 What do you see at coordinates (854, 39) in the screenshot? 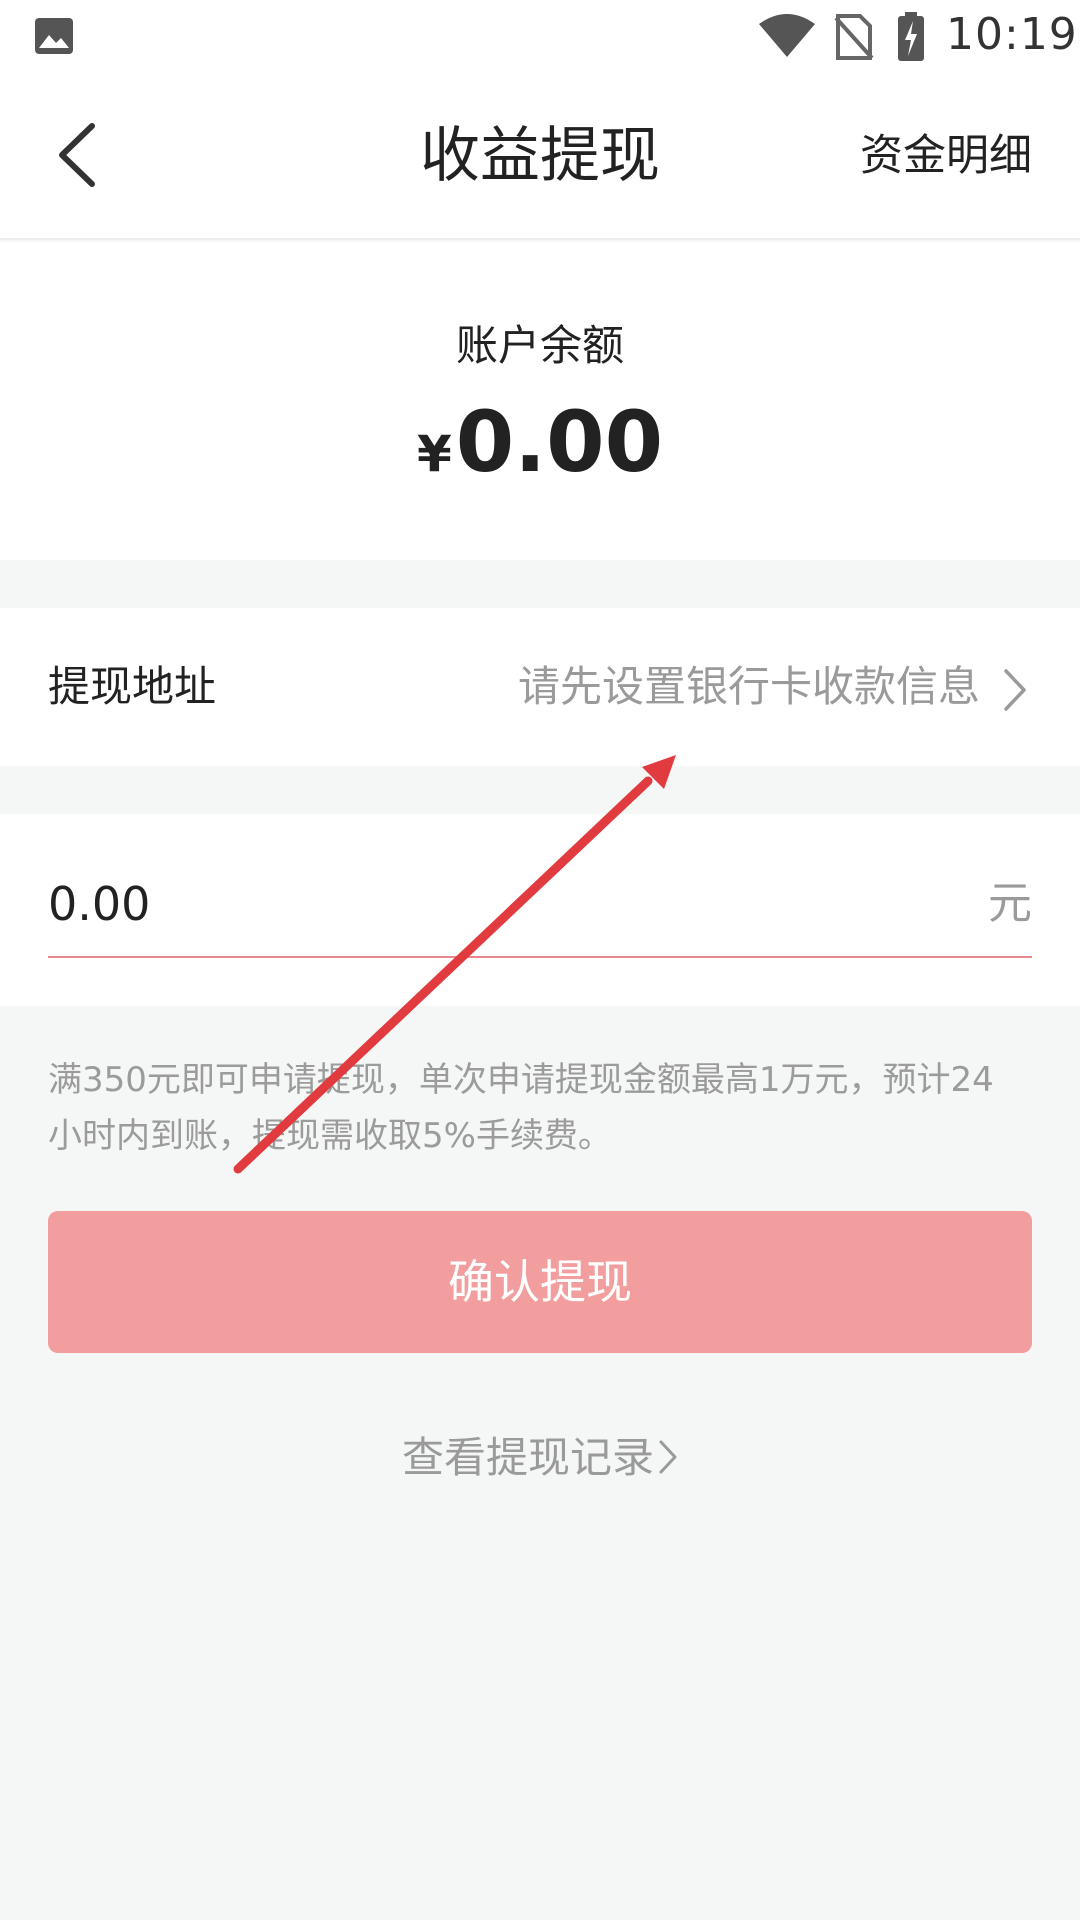
I see `no-sim-icon` at bounding box center [854, 39].